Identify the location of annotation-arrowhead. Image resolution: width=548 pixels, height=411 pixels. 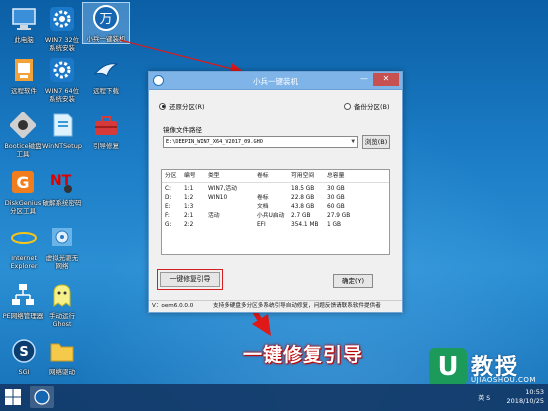
(261, 325).